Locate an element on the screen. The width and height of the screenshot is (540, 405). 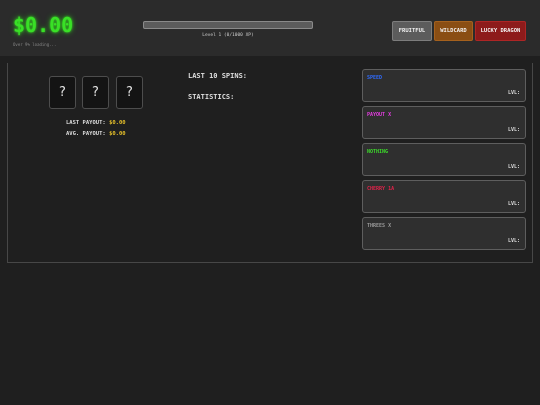
upgrade-name: CHERRY 1A is located at coordinates (381, 189).